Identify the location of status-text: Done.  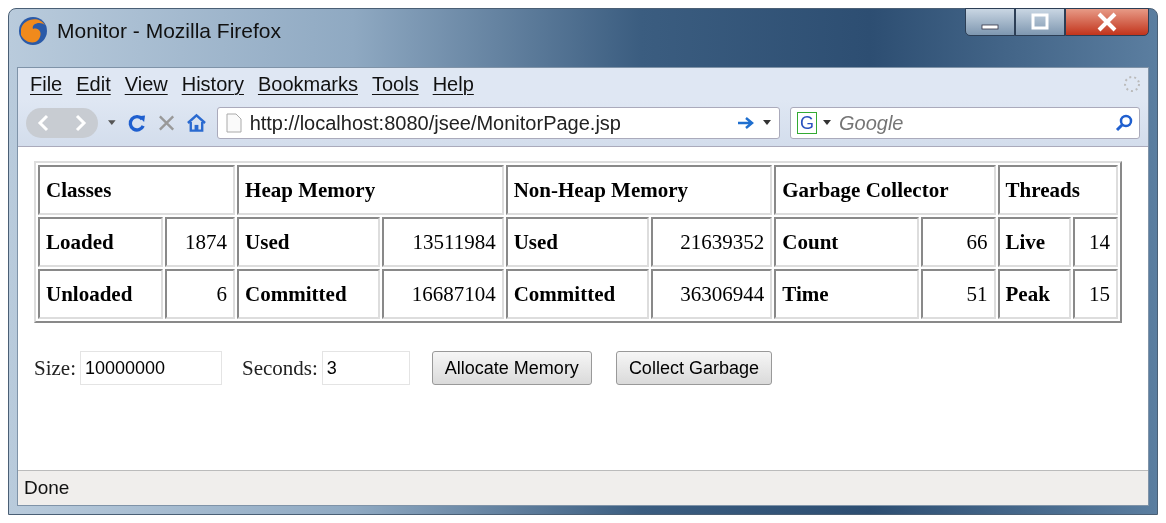
(47, 488).